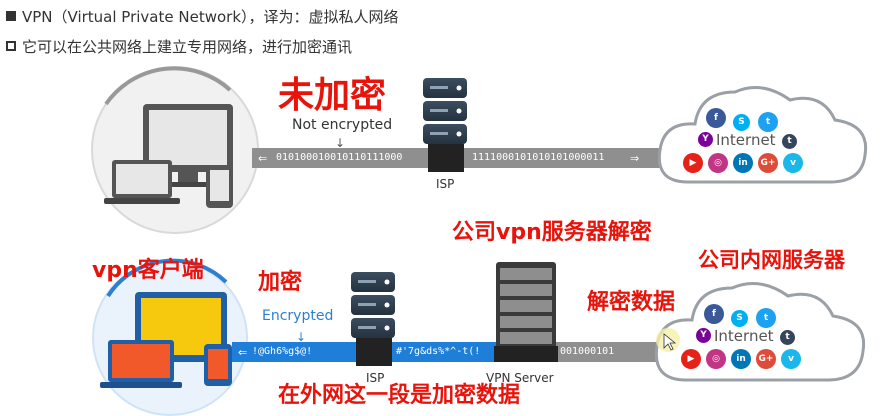 This screenshot has height=416, width=883. What do you see at coordinates (339, 157) in the screenshot?
I see `top-bits-left: 010100010010110111000` at bounding box center [339, 157].